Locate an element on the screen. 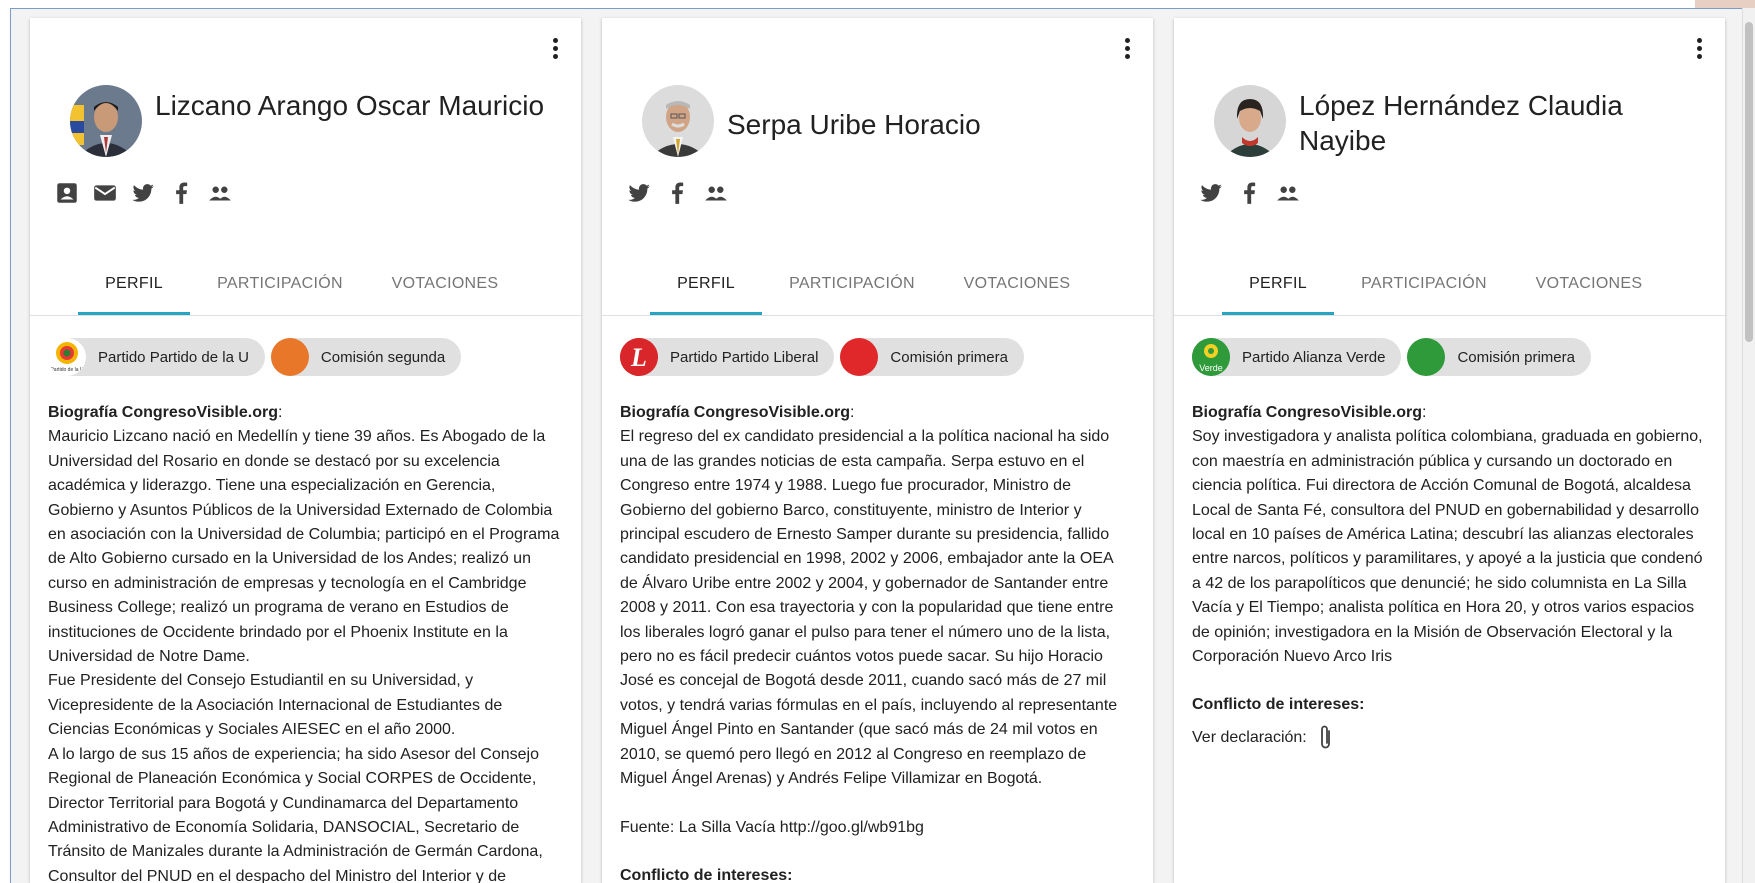 The height and width of the screenshot is (883, 1755). party-label: Partido Alianza Verde is located at coordinates (1314, 357).